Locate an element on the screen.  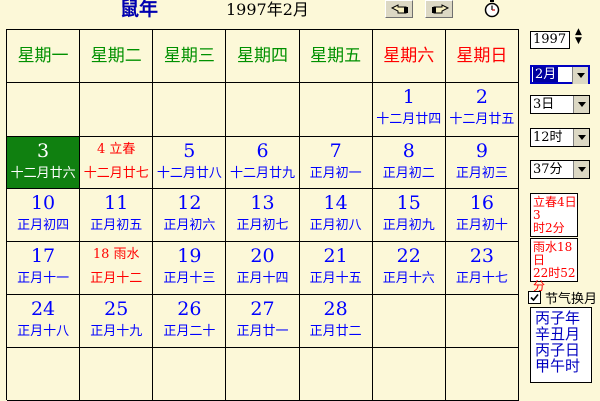
spin-arrows: ▲ ▼ is located at coordinates (578, 37).